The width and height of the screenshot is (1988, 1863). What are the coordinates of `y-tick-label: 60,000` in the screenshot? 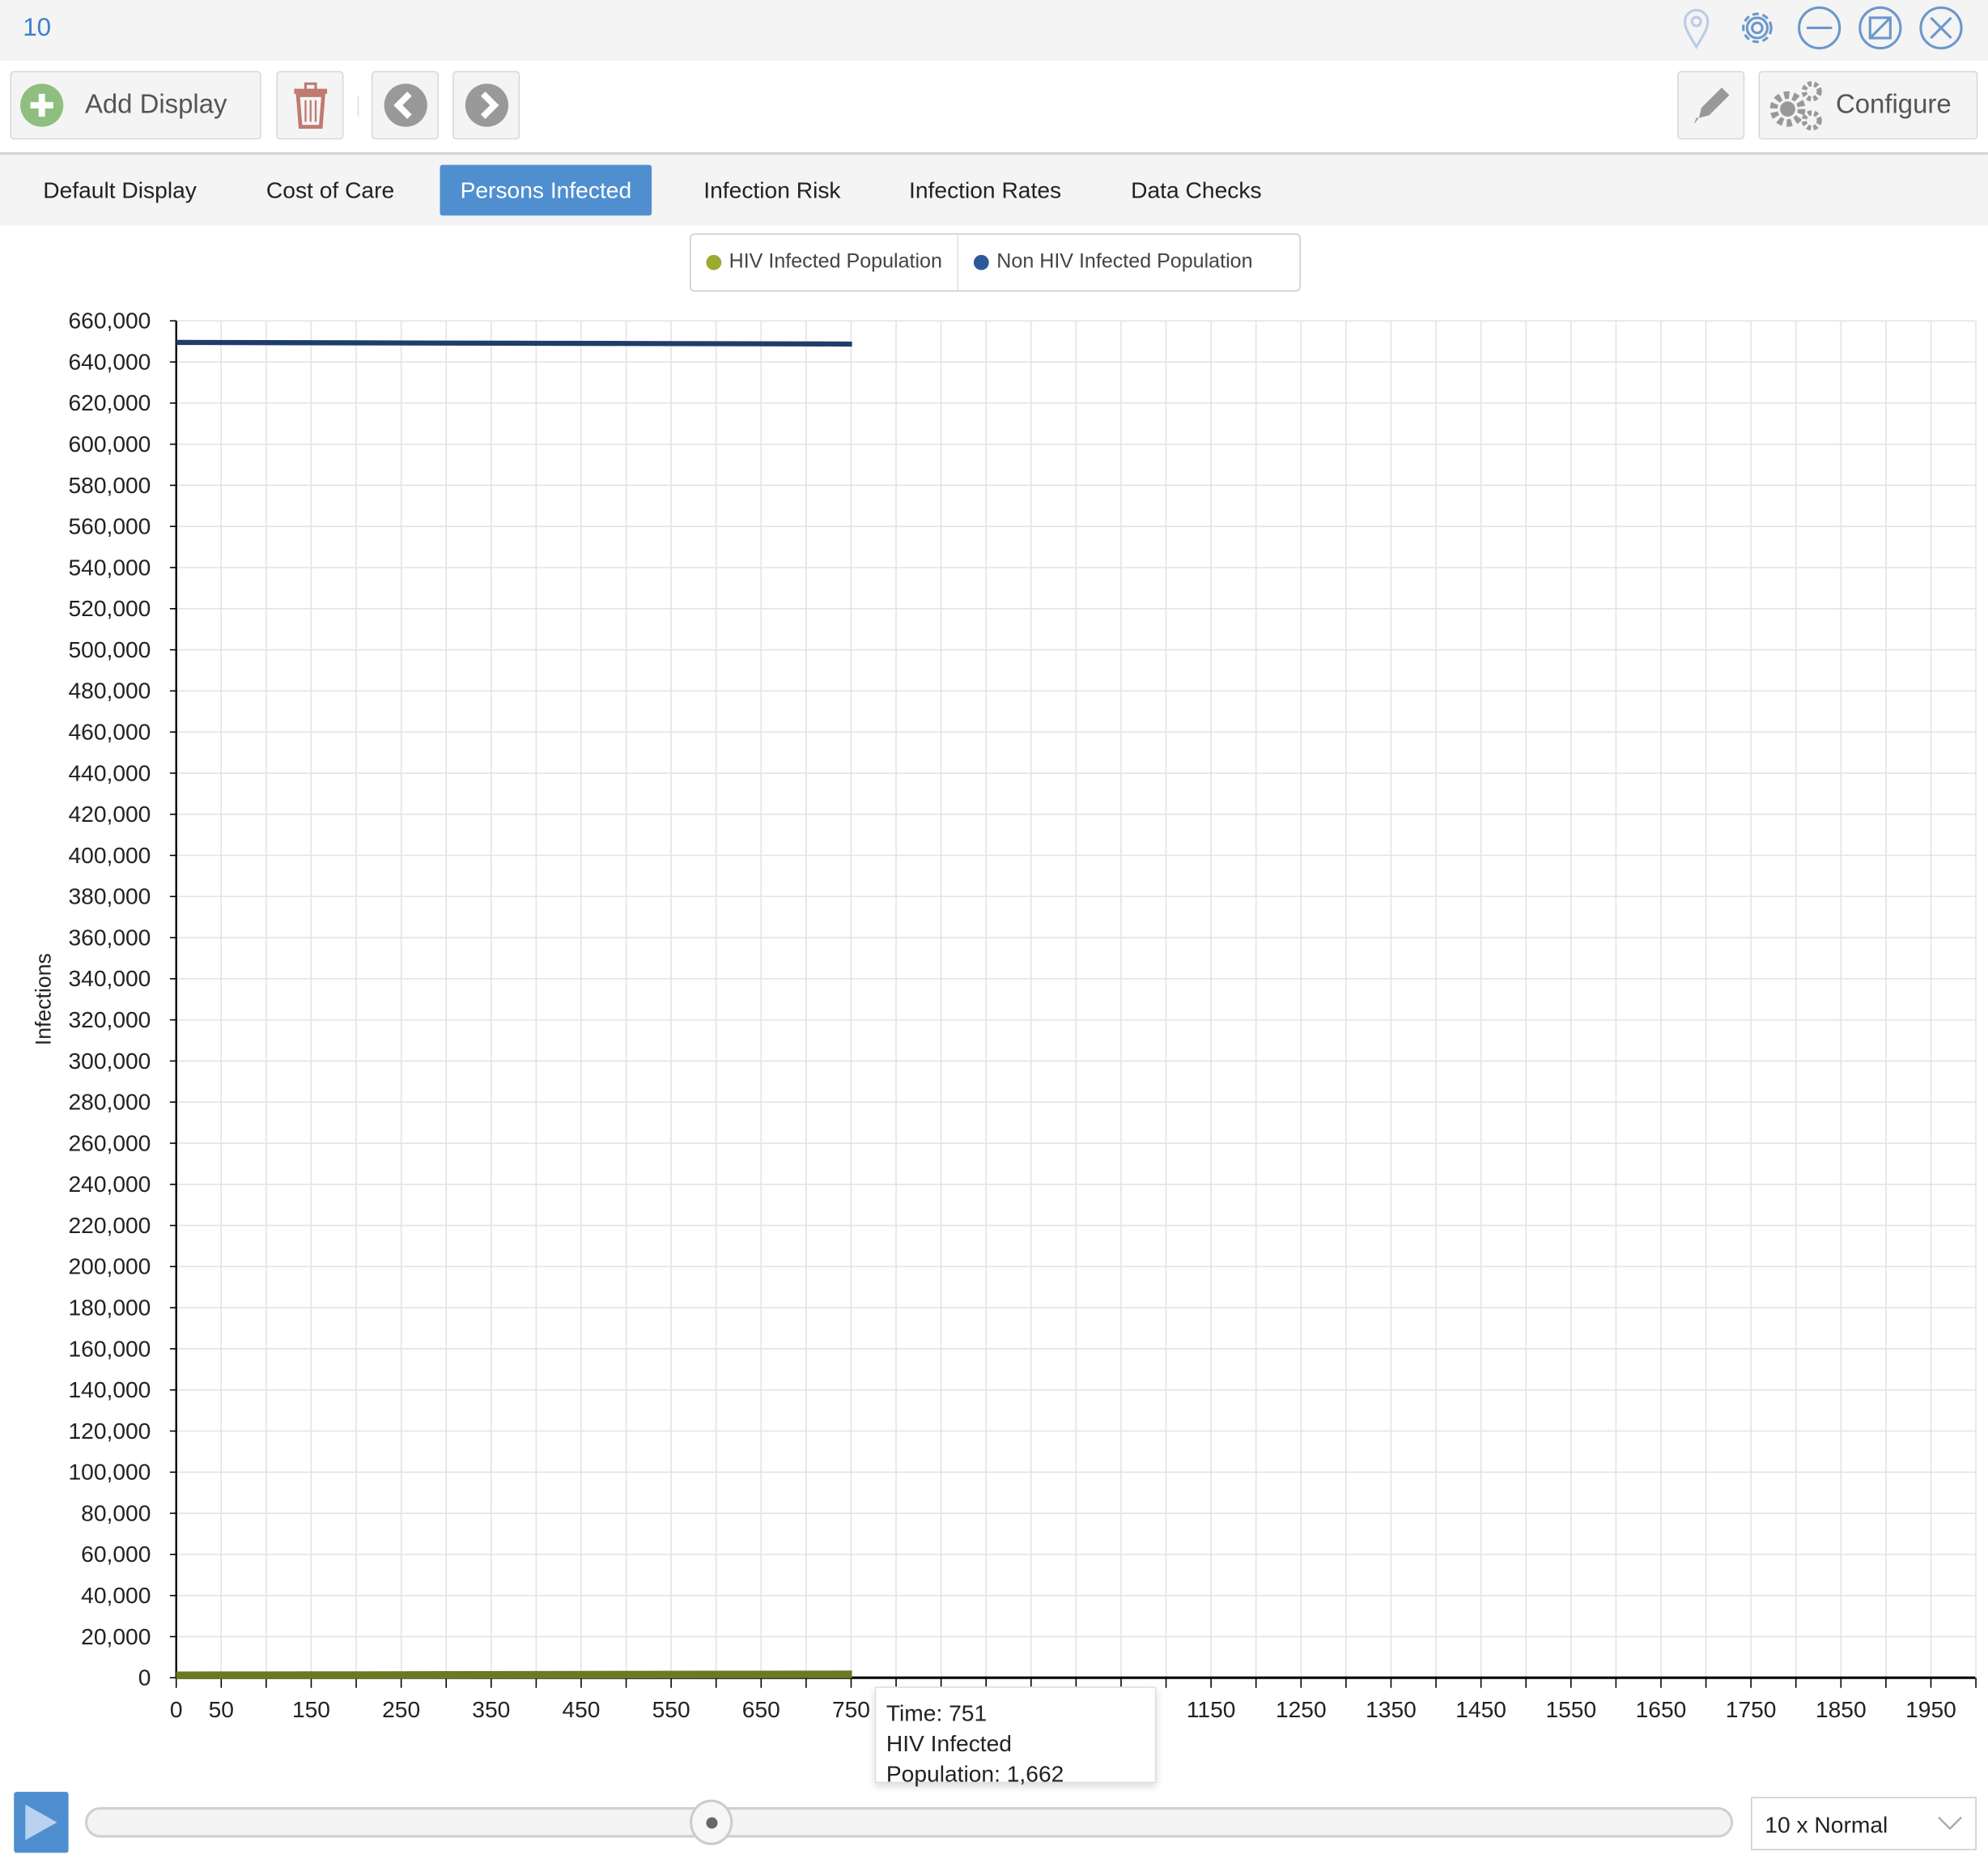 It's located at (116, 1554).